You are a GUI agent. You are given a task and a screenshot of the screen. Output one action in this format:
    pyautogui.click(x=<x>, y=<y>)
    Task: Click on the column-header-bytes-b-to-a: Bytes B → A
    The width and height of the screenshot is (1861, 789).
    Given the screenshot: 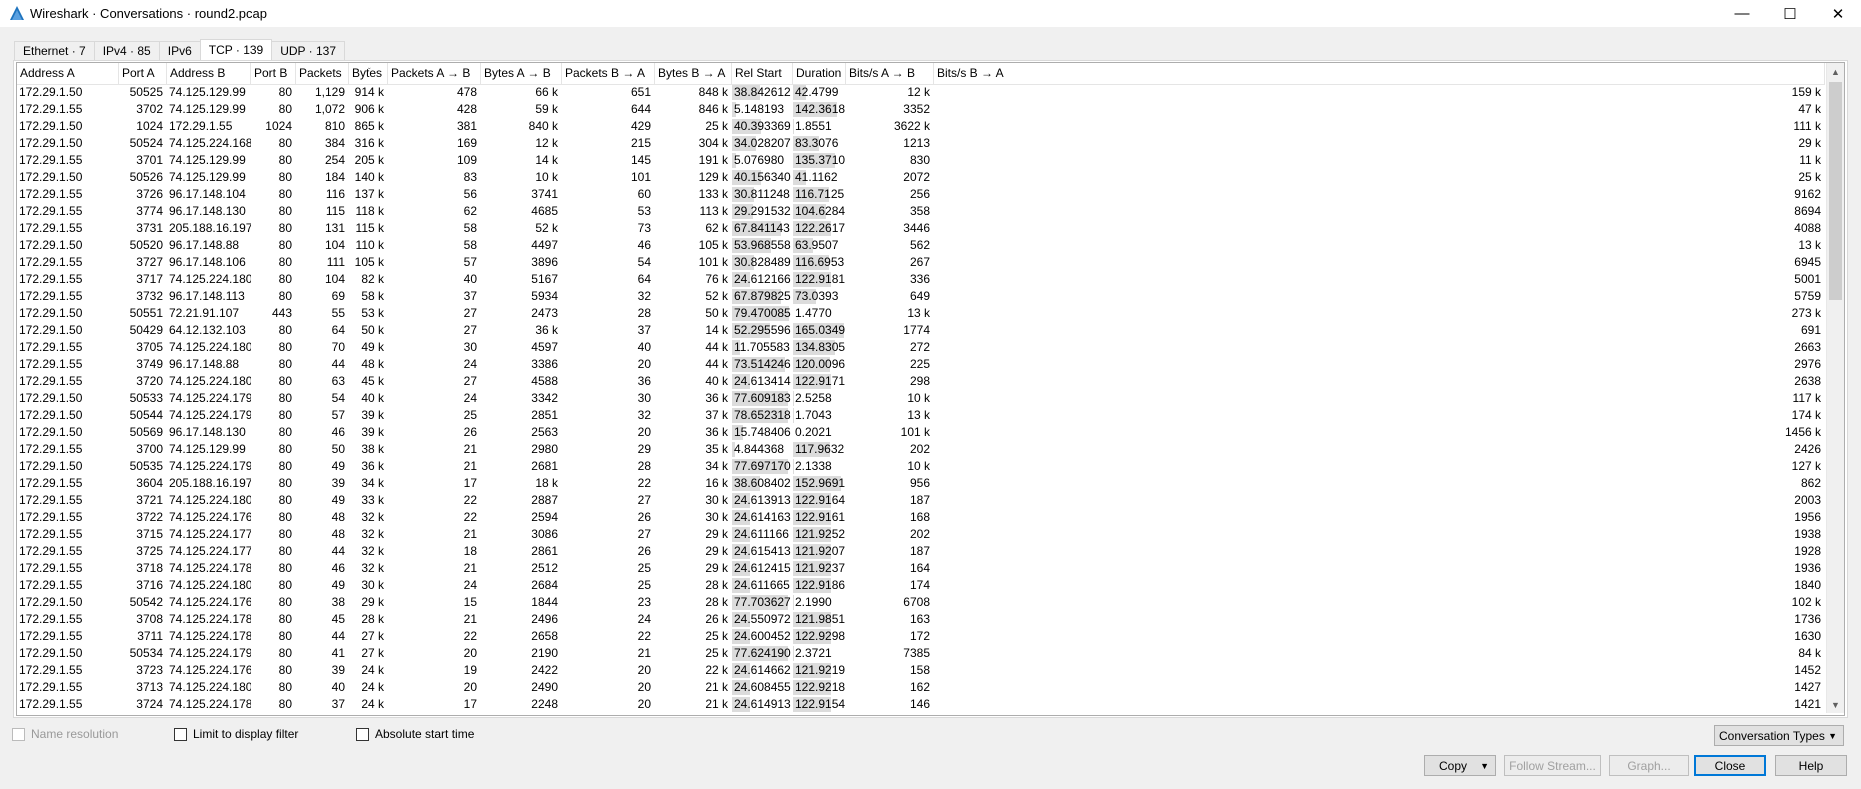 What is the action you would take?
    pyautogui.click(x=693, y=73)
    